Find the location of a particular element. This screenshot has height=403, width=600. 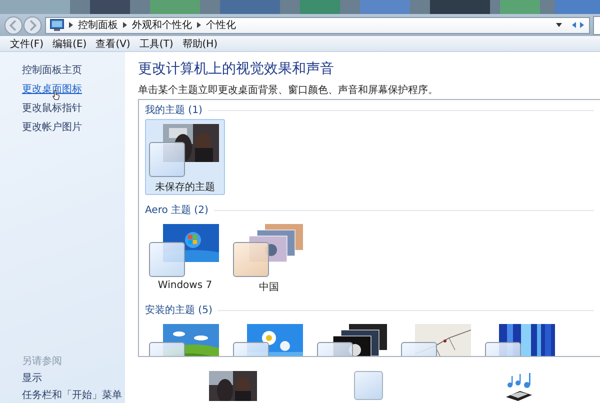

sidebar-link: 控制面板主页 is located at coordinates (52, 70).